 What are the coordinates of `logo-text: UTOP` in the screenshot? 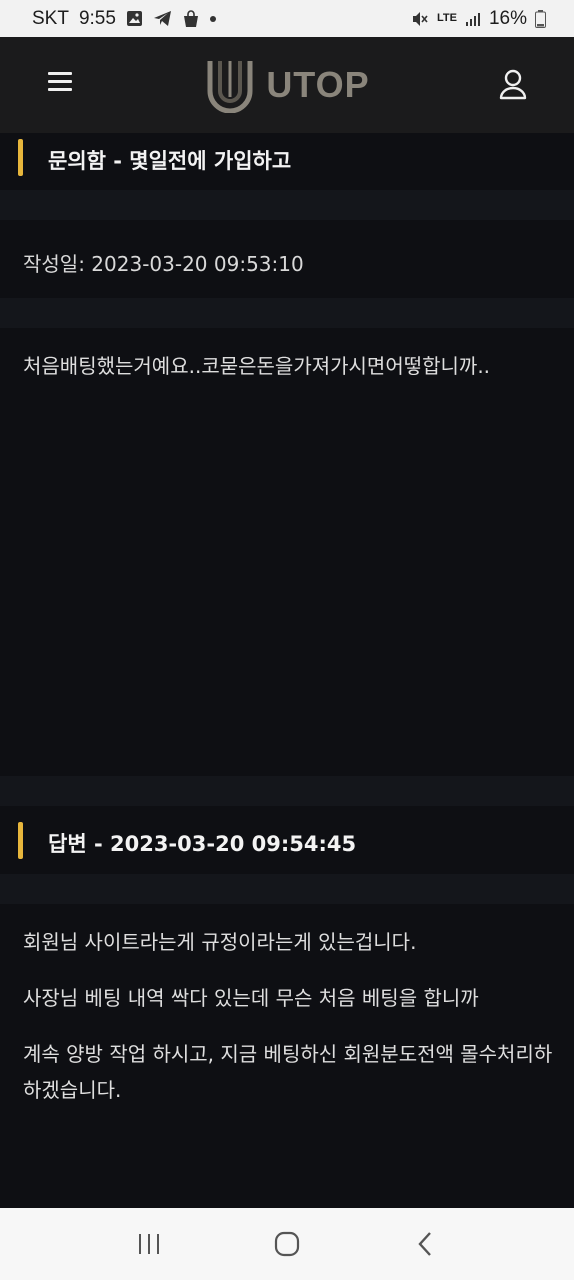 It's located at (318, 84).